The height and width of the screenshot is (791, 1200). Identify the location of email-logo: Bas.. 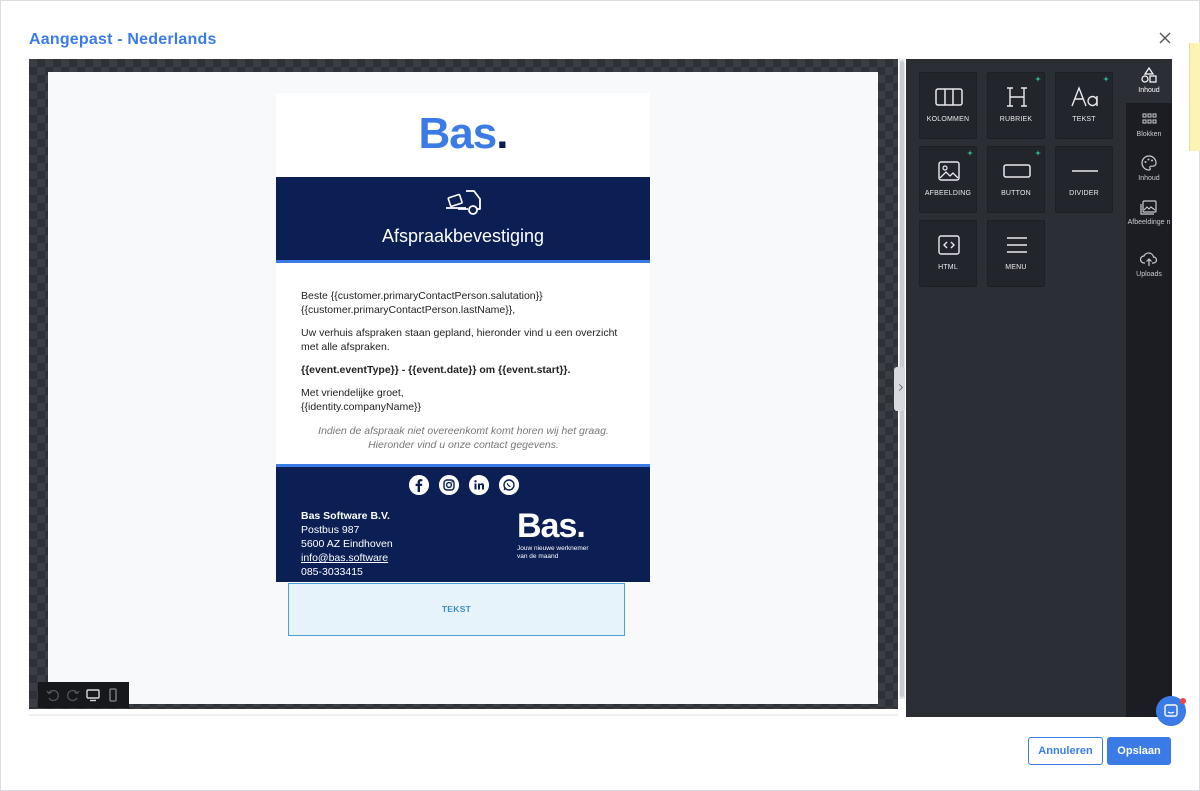
(463, 133).